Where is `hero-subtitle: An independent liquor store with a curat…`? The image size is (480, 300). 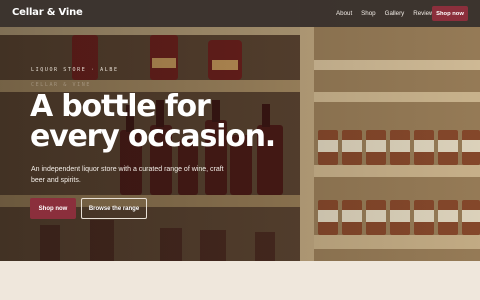 hero-subtitle: An independent liquor store with a curat… is located at coordinates (127, 175).